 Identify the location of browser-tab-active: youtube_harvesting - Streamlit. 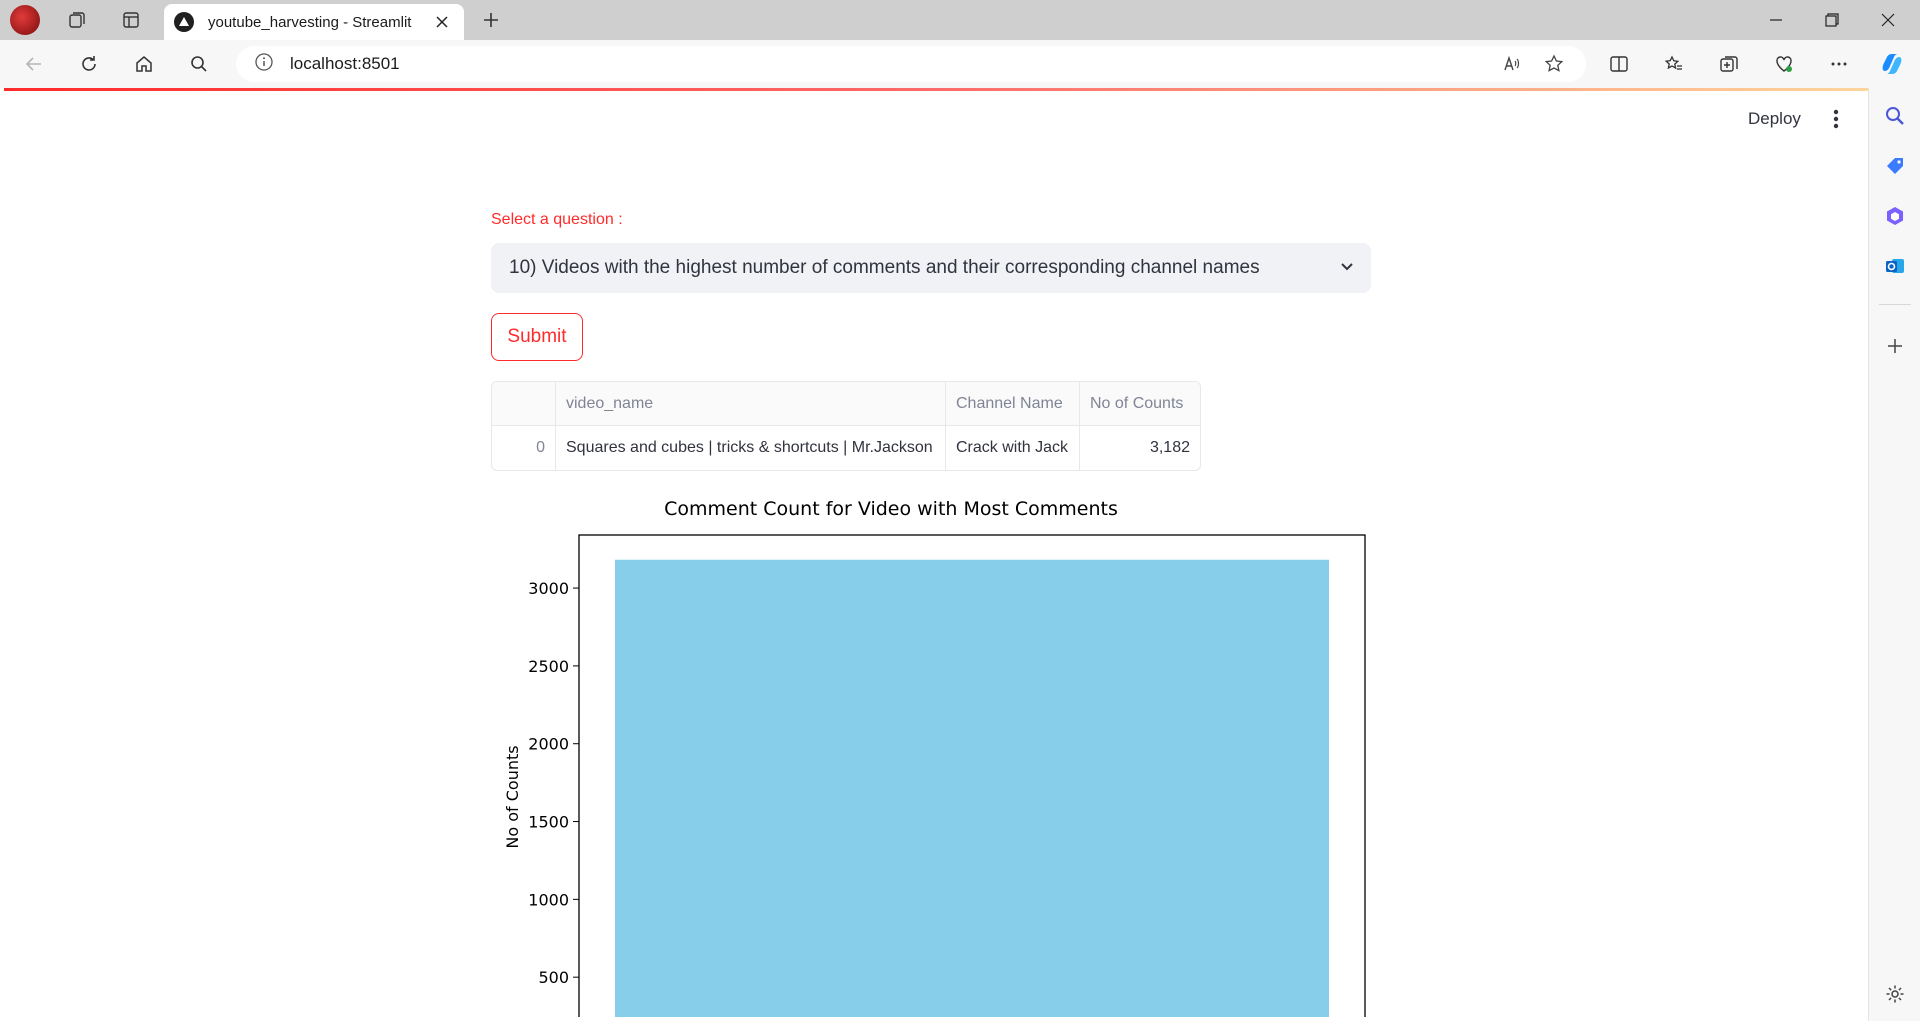
(314, 22).